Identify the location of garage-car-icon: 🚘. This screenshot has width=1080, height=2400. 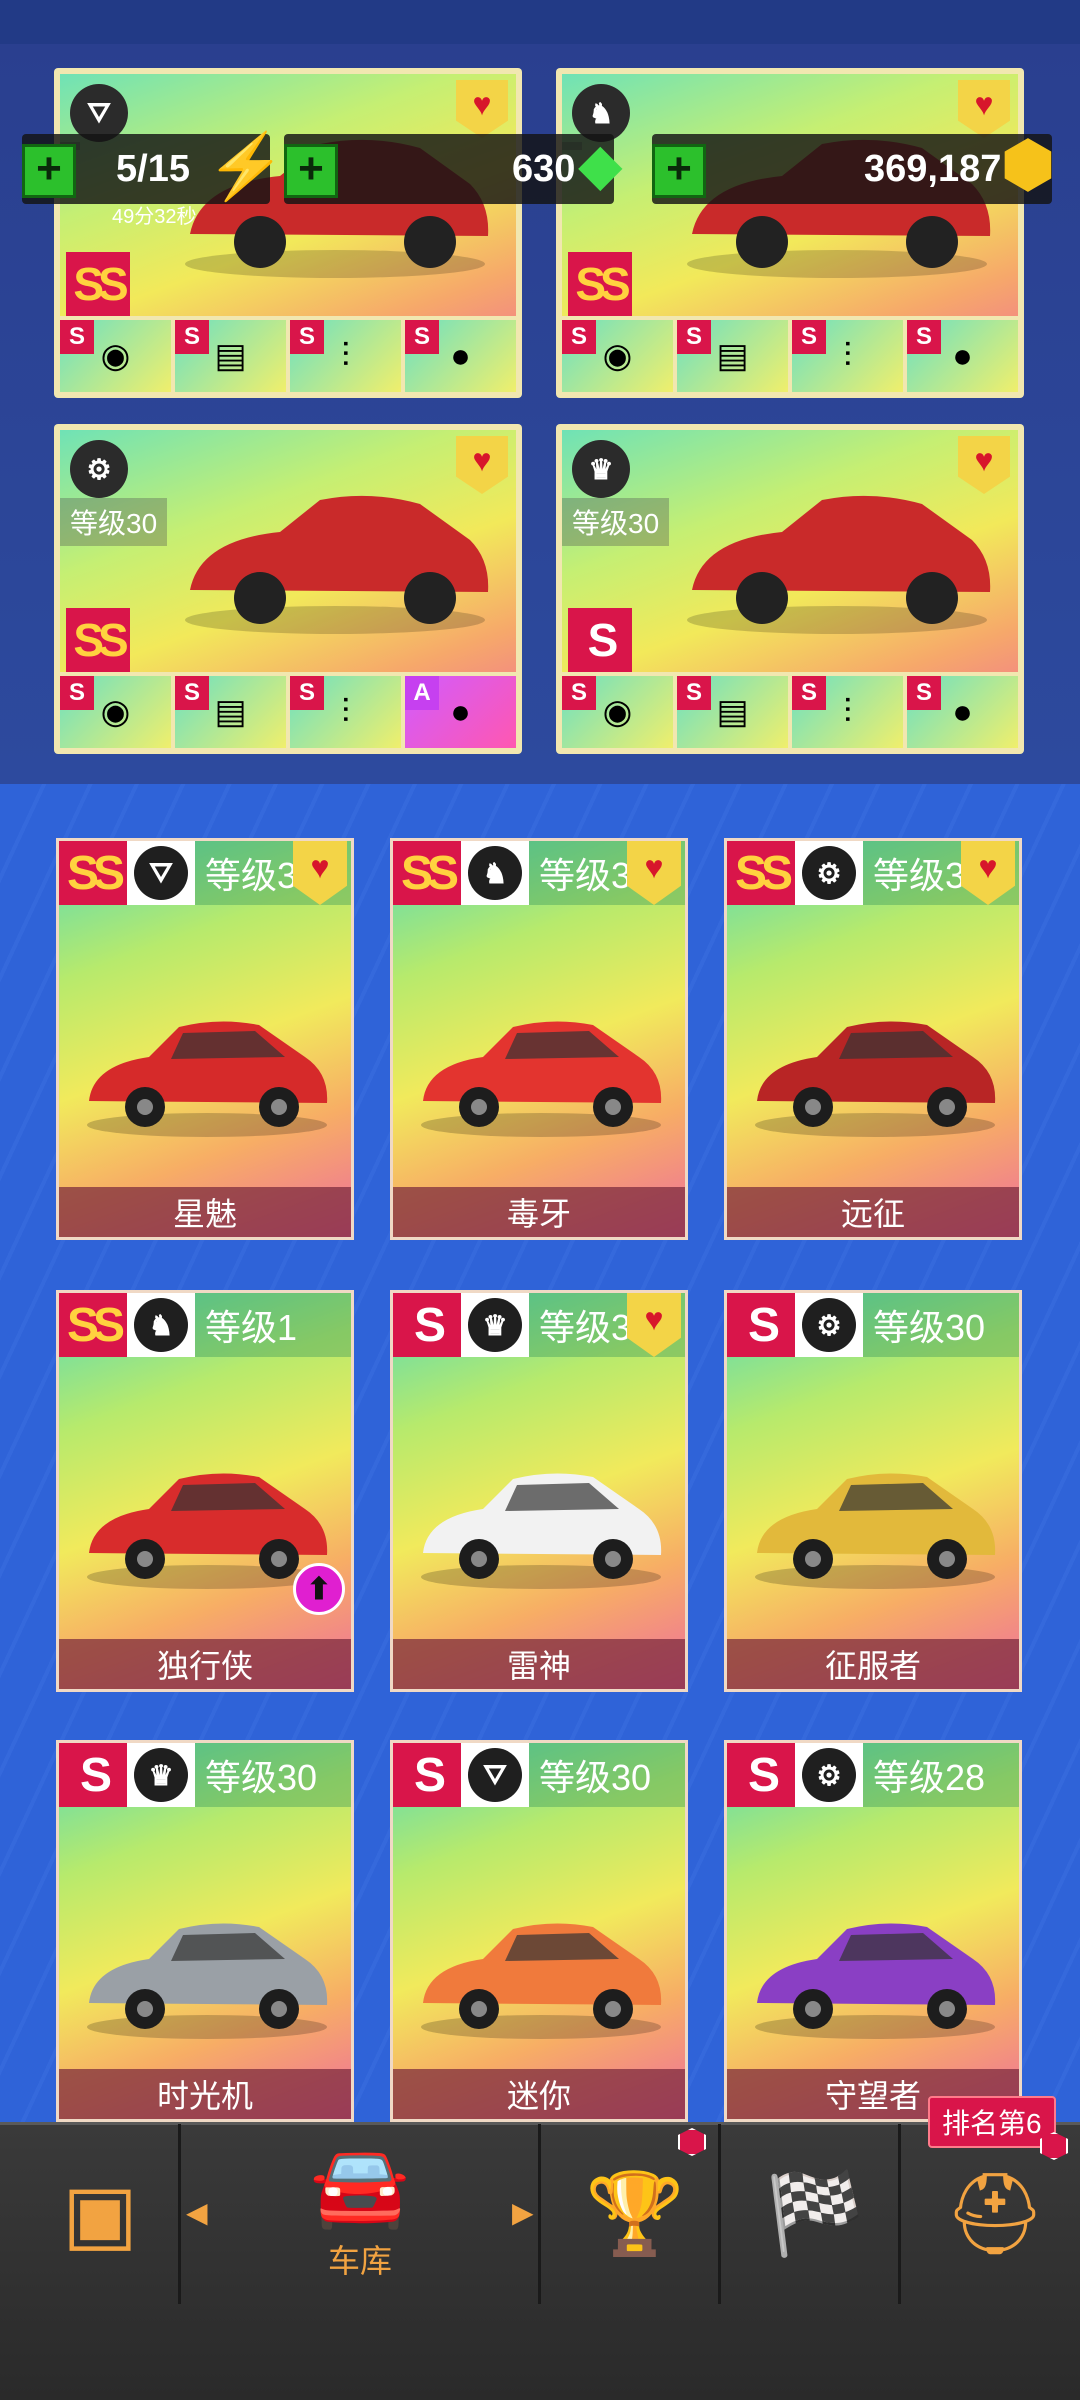
(360, 2185).